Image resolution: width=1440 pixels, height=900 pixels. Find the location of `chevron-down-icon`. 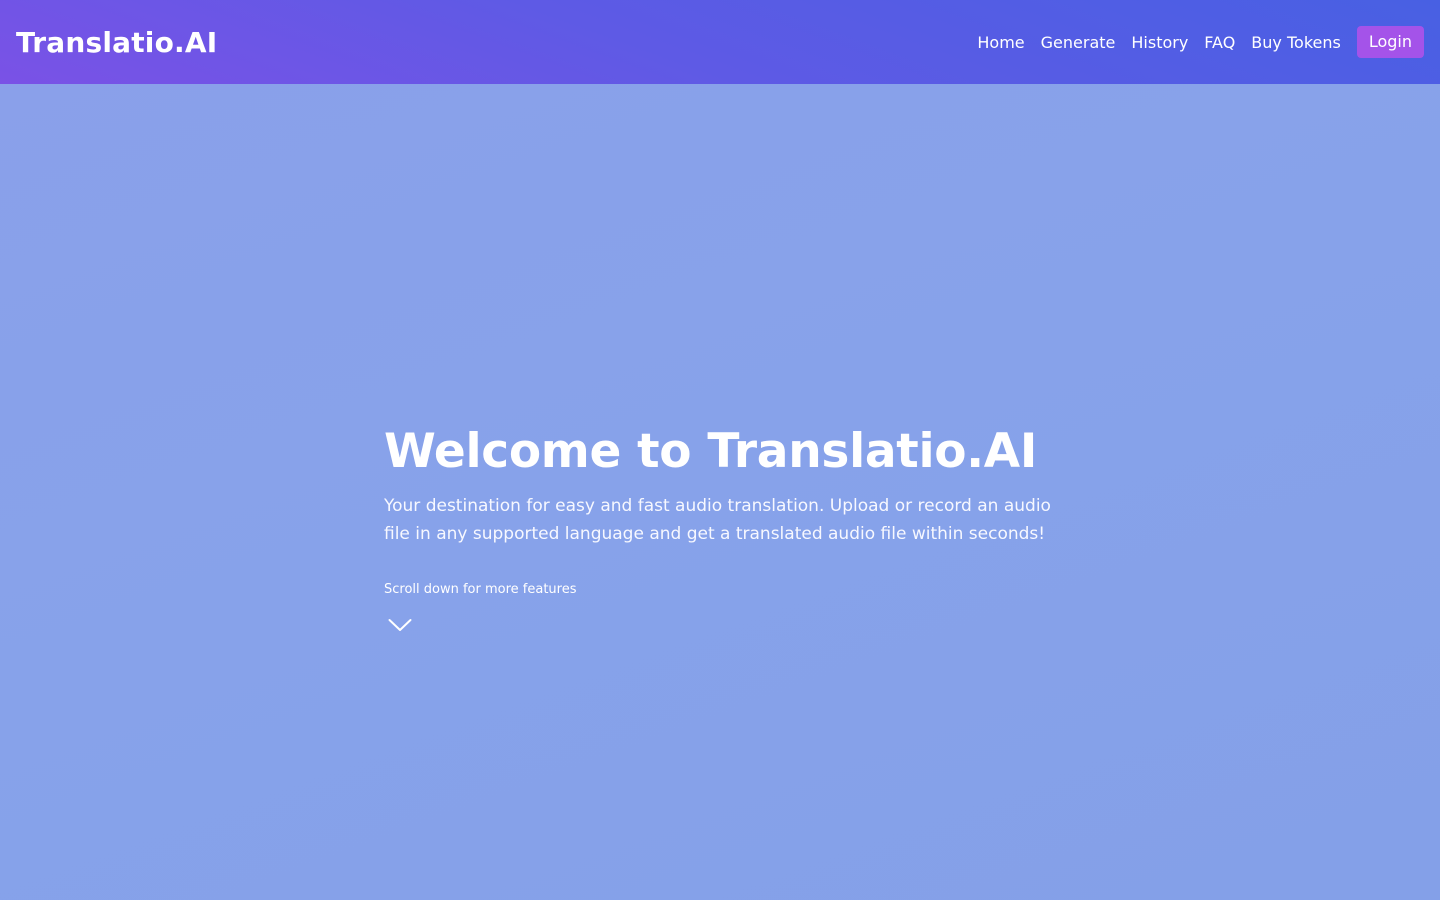

chevron-down-icon is located at coordinates (400, 625).